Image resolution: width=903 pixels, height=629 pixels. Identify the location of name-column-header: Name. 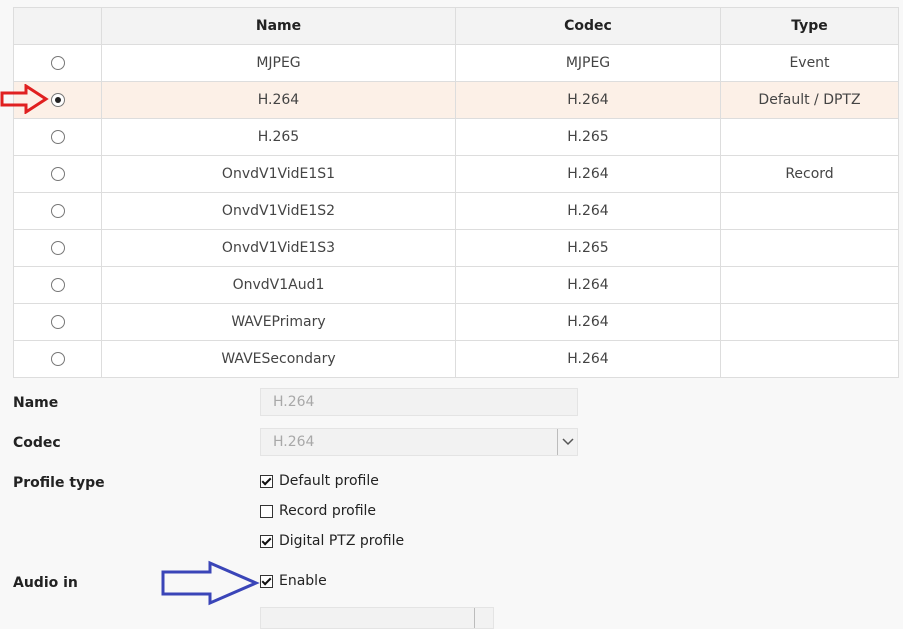
(278, 26).